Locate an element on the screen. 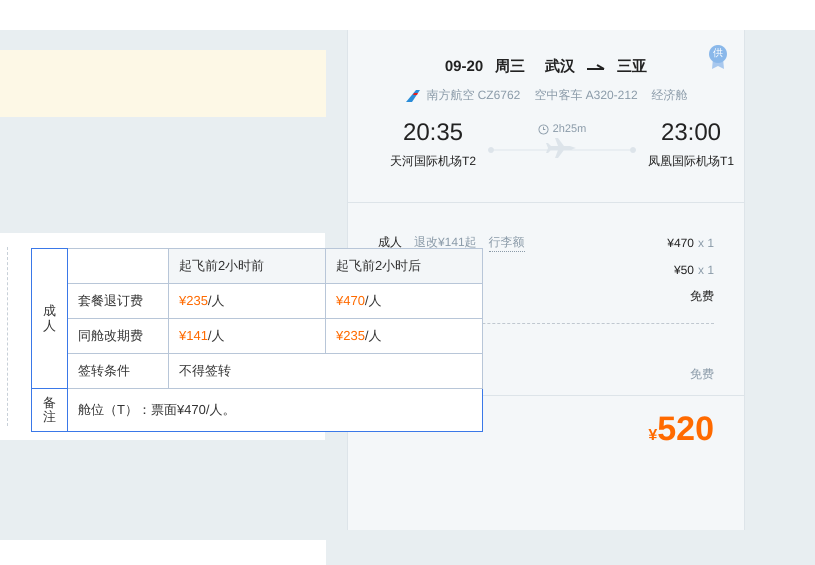 This screenshot has height=565, width=815. flight-number: 南方航空 CZ6762 is located at coordinates (473, 95).